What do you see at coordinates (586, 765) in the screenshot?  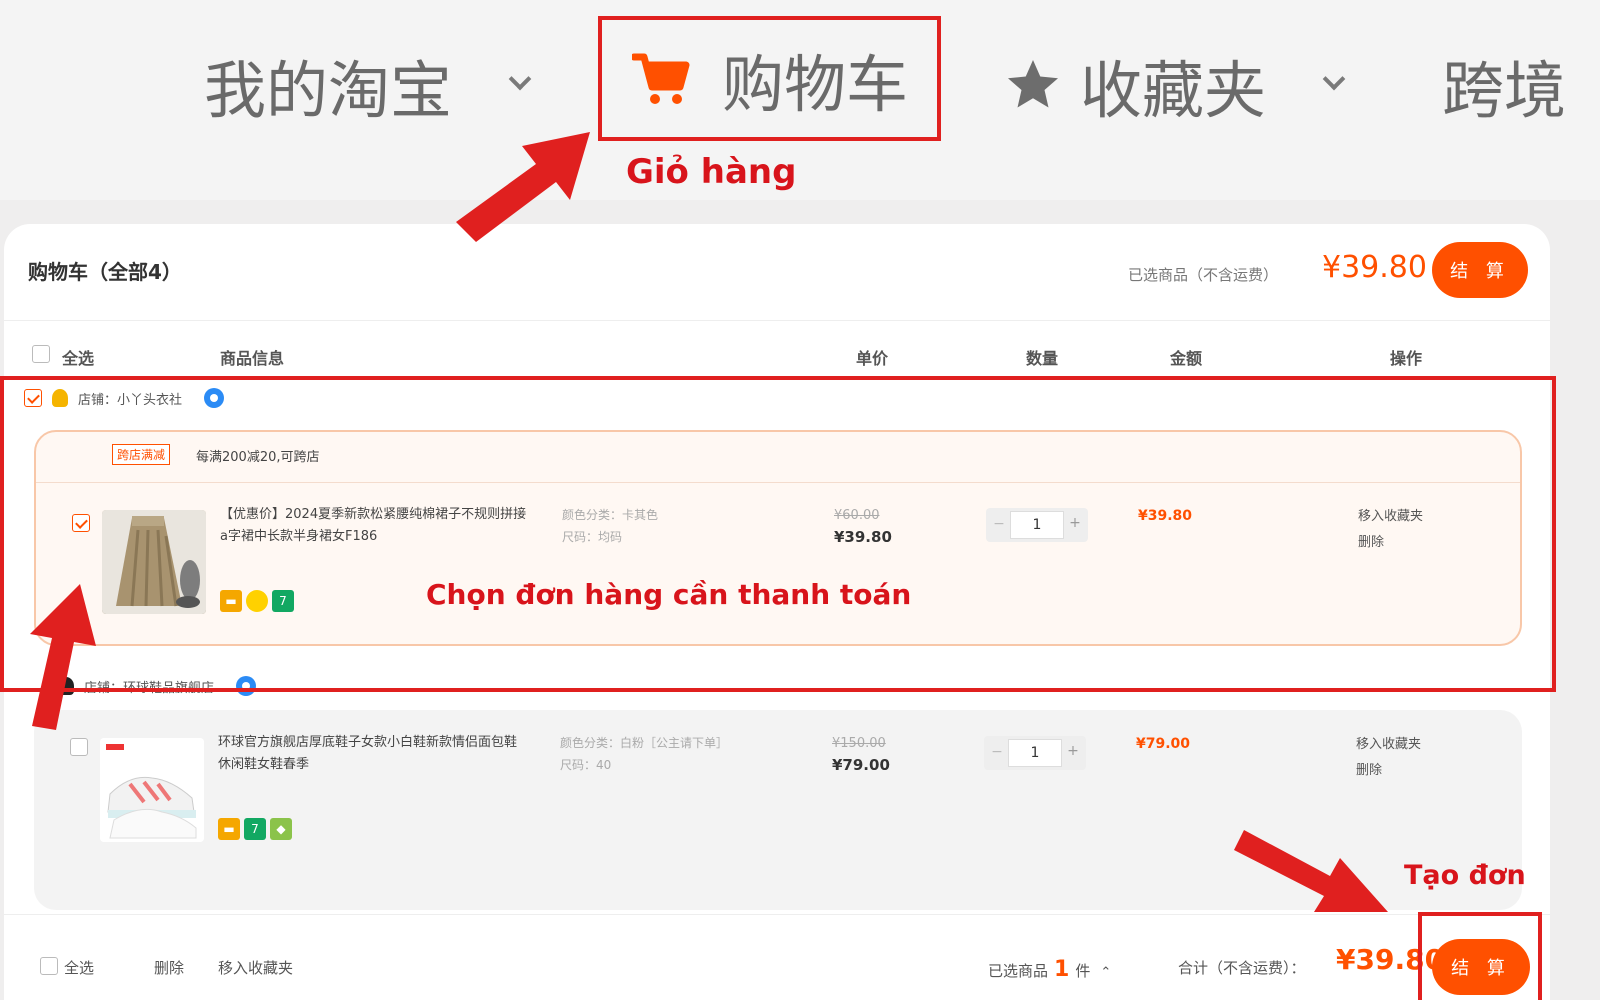 I see `spec-size: 尺码：40` at bounding box center [586, 765].